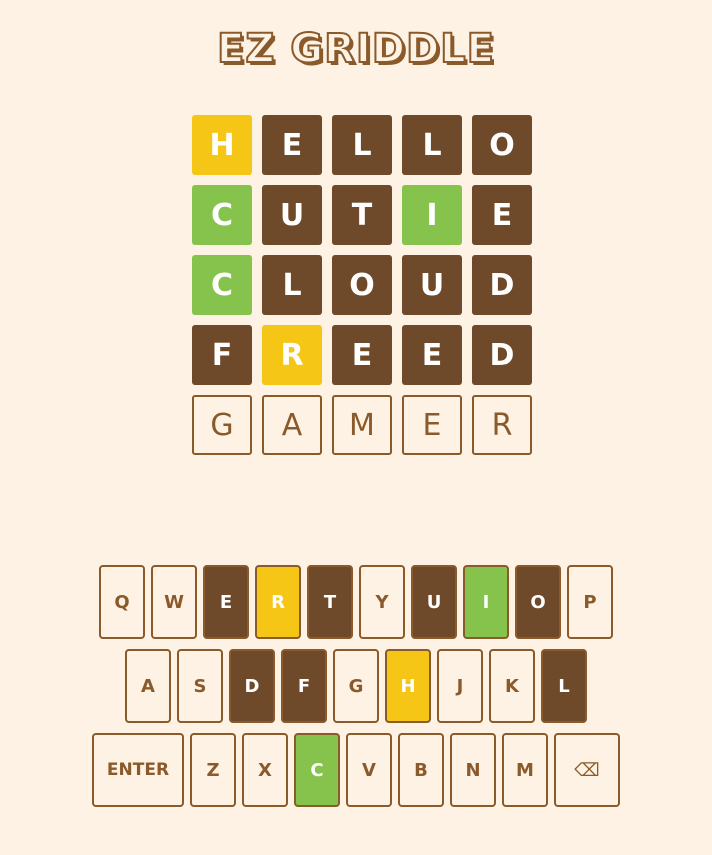 The height and width of the screenshot is (855, 712). What do you see at coordinates (369, 770) in the screenshot?
I see `key-v: V` at bounding box center [369, 770].